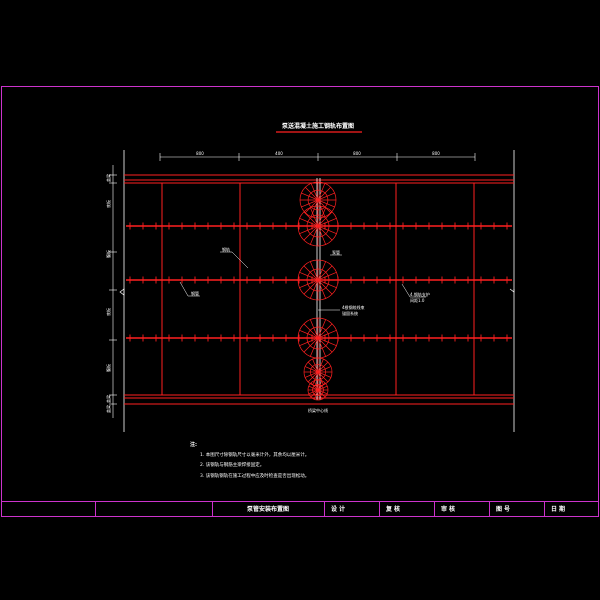 This screenshot has width=600, height=600. What do you see at coordinates (108, 204) in the screenshot?
I see `row-label-2: 底板` at bounding box center [108, 204].